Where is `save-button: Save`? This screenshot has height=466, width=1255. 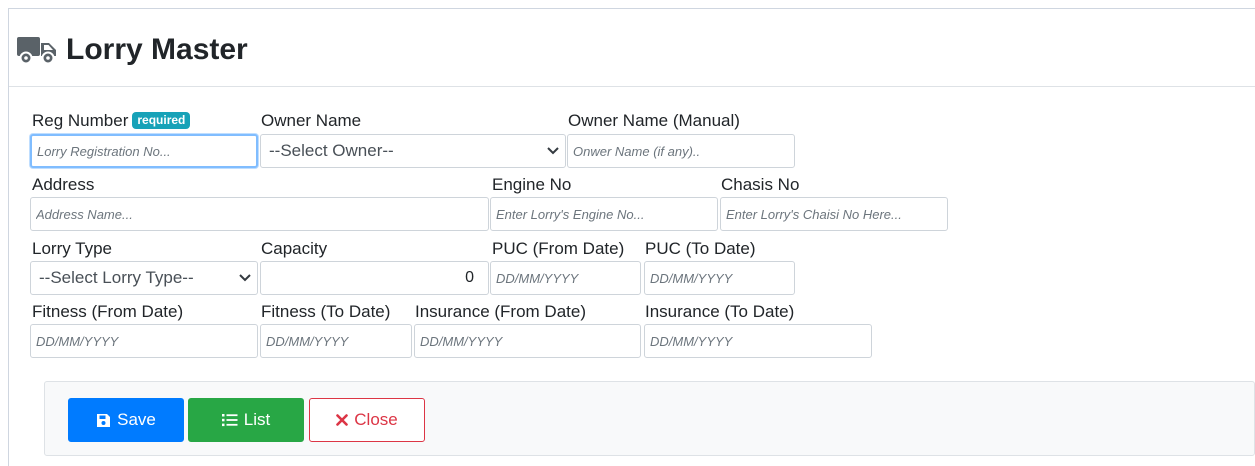 save-button: Save is located at coordinates (126, 420).